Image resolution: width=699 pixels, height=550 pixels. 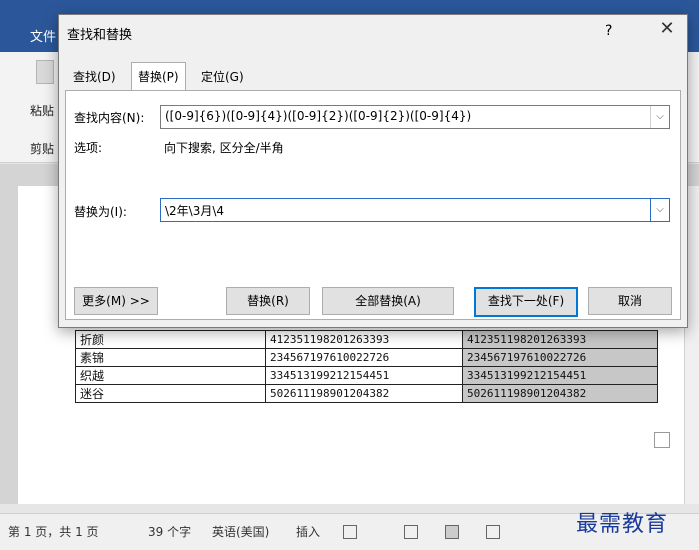 I want to click on paste-label: 粘贴, so click(x=42, y=110).